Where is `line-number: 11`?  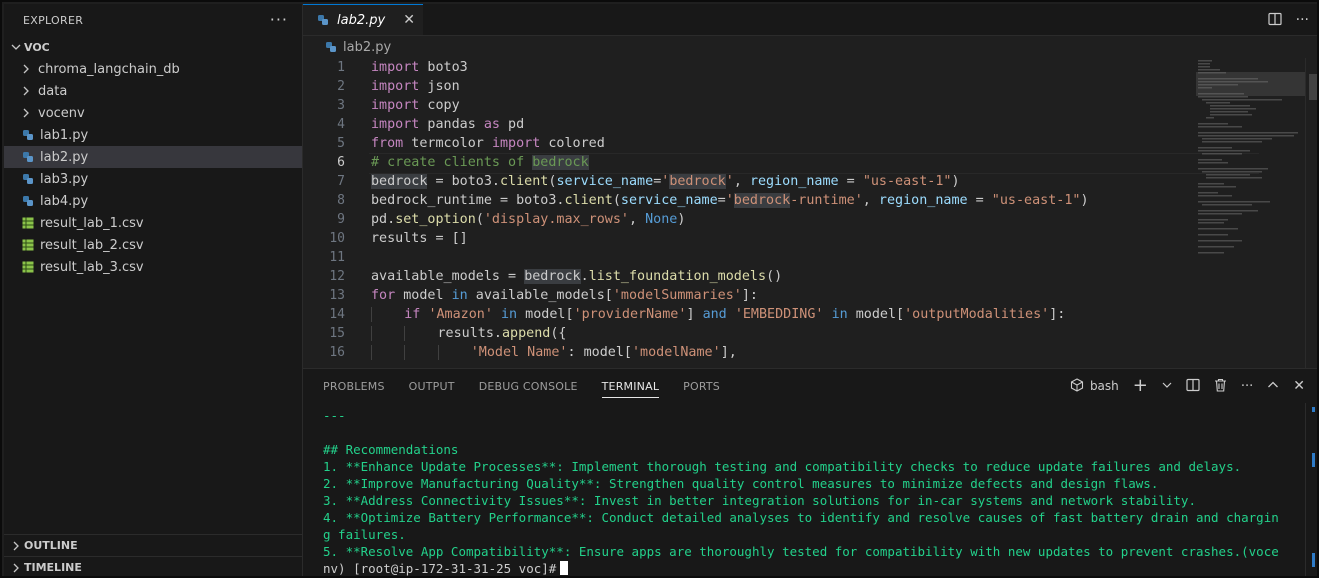 line-number: 11 is located at coordinates (337, 257).